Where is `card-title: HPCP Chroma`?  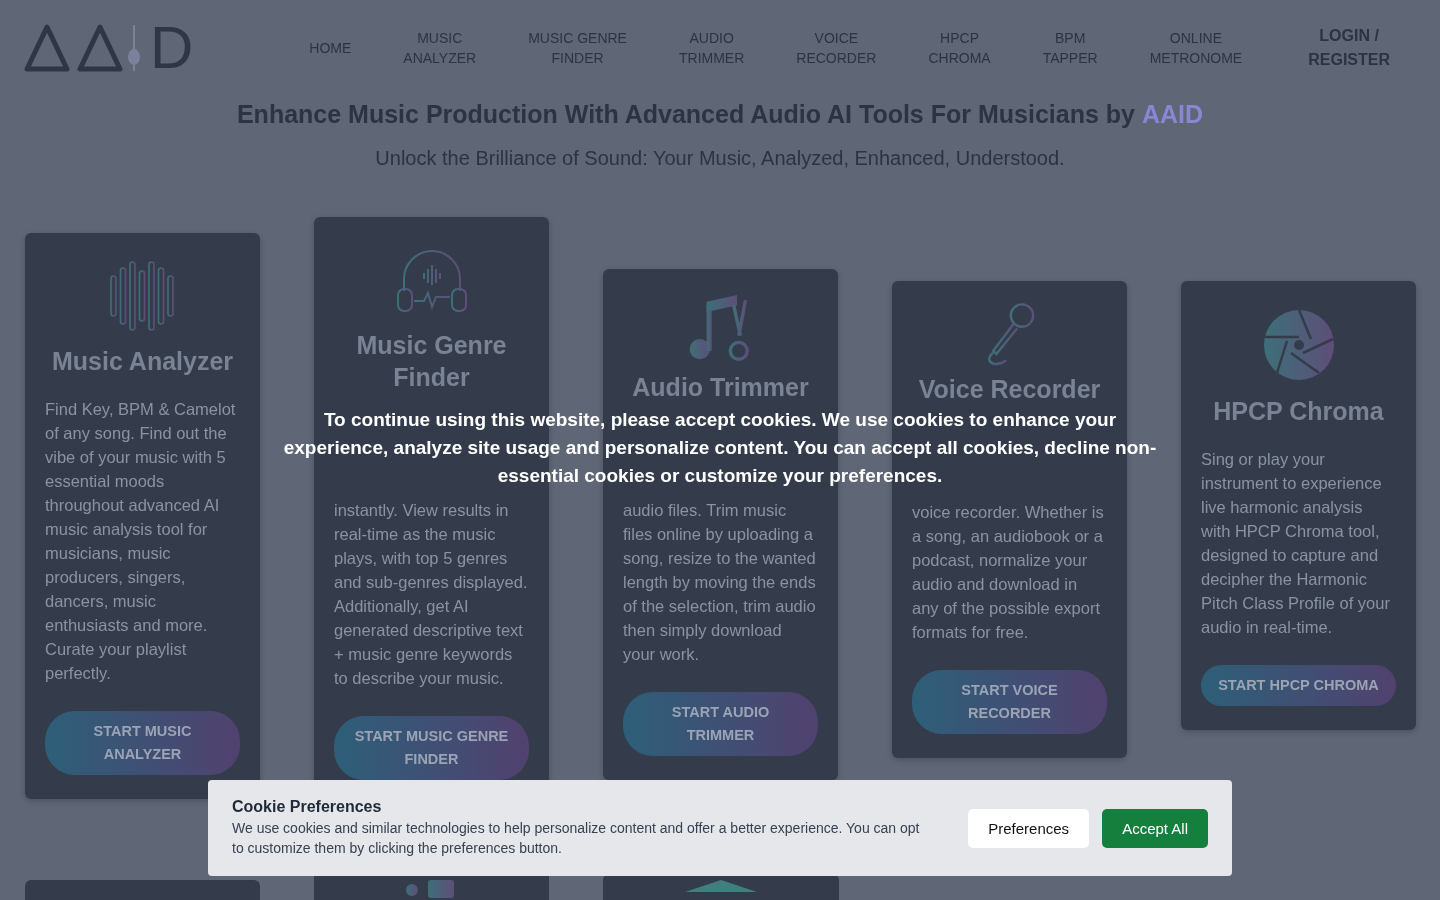
card-title: HPCP Chroma is located at coordinates (1298, 411).